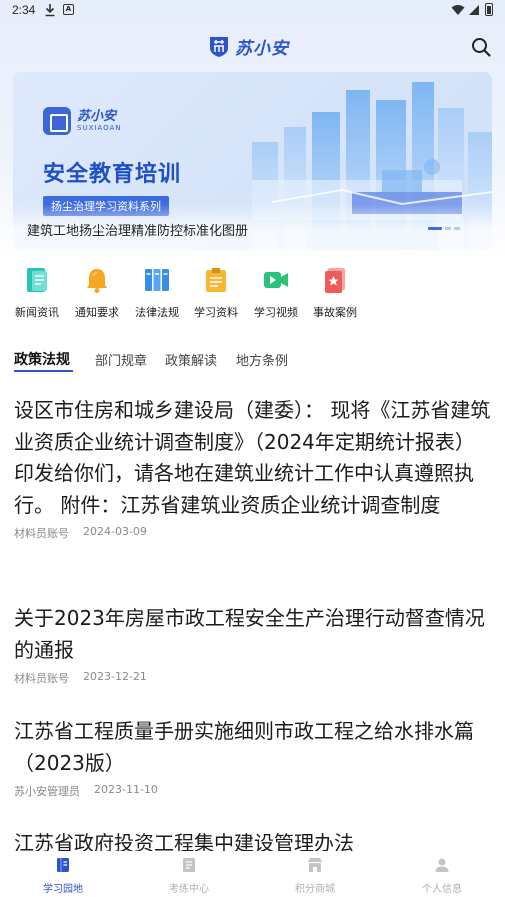 This screenshot has height=897, width=505. I want to click on video-icon, so click(276, 280).